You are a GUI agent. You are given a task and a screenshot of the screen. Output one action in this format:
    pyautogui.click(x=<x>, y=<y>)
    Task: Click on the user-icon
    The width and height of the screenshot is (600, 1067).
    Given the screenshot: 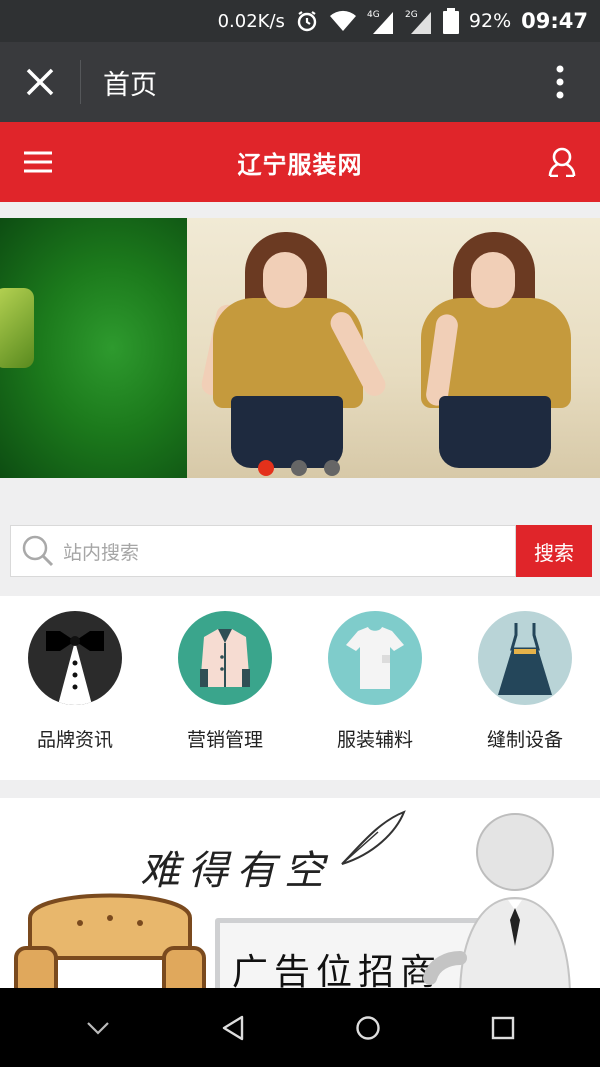 What is the action you would take?
    pyautogui.click(x=562, y=162)
    